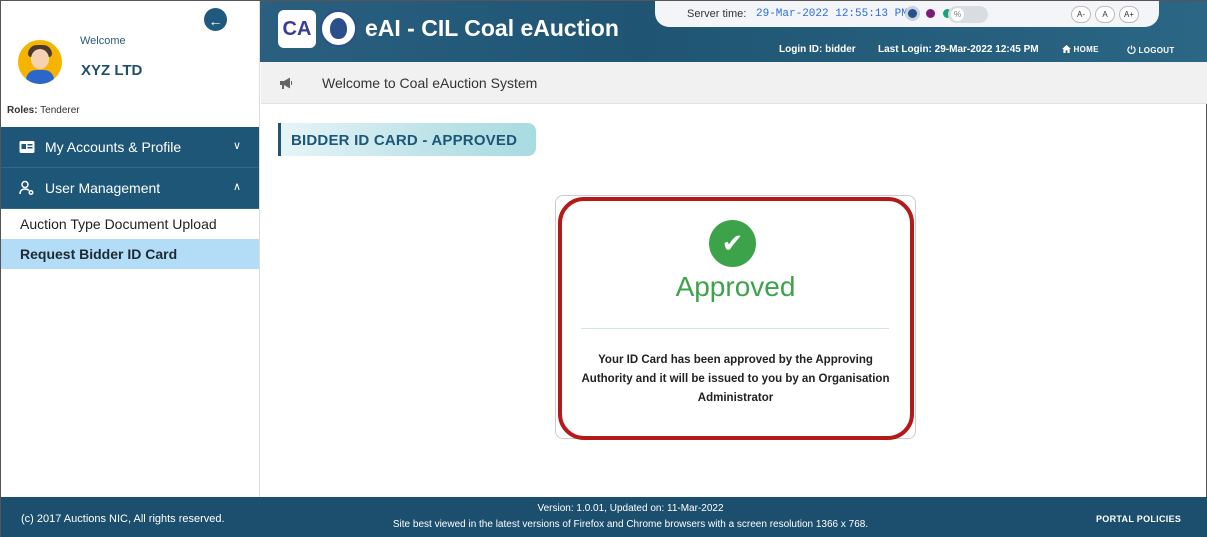  I want to click on login-id-label: Login ID:, so click(801, 49).